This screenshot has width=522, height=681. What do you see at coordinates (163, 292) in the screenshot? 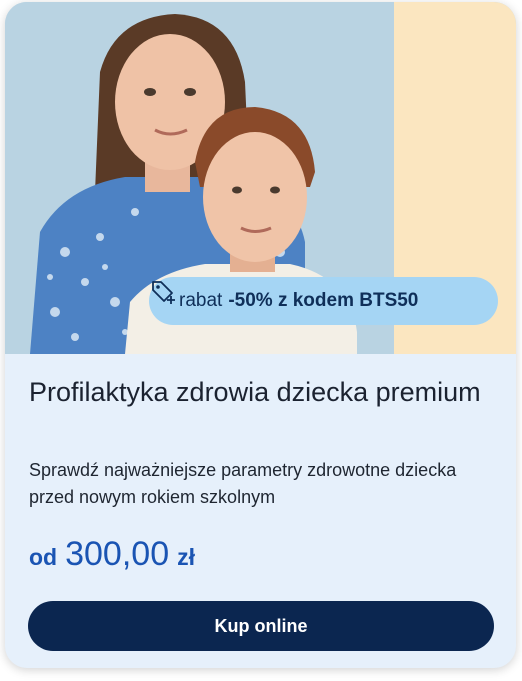
I see `tag-plus-icon` at bounding box center [163, 292].